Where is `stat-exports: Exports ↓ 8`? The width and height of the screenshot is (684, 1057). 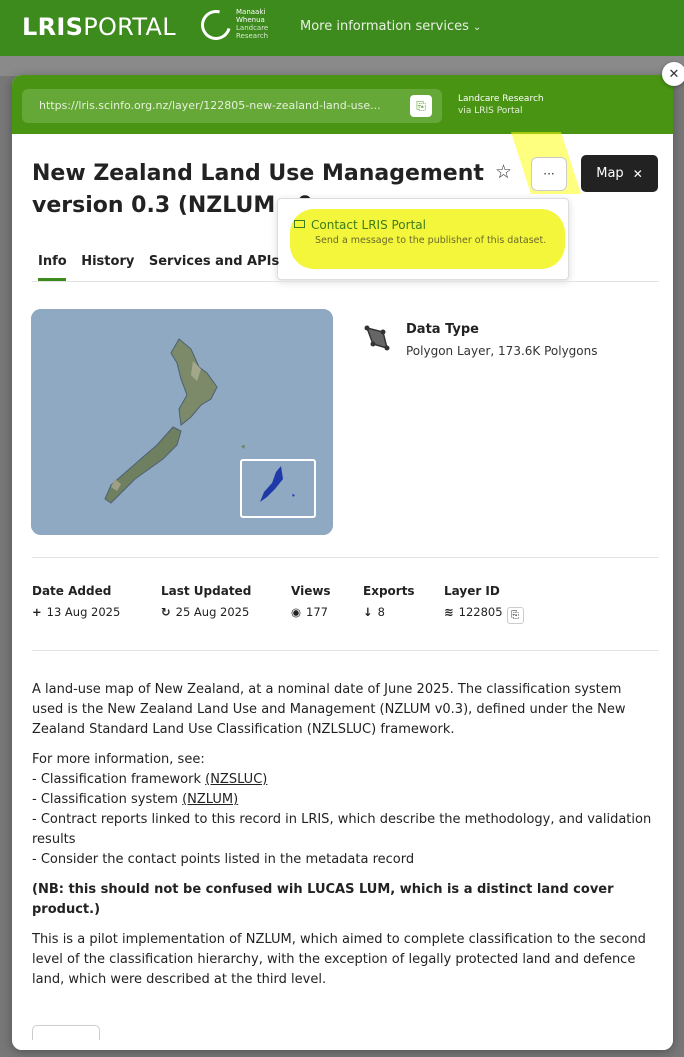 stat-exports: Exports ↓ 8 is located at coordinates (389, 601).